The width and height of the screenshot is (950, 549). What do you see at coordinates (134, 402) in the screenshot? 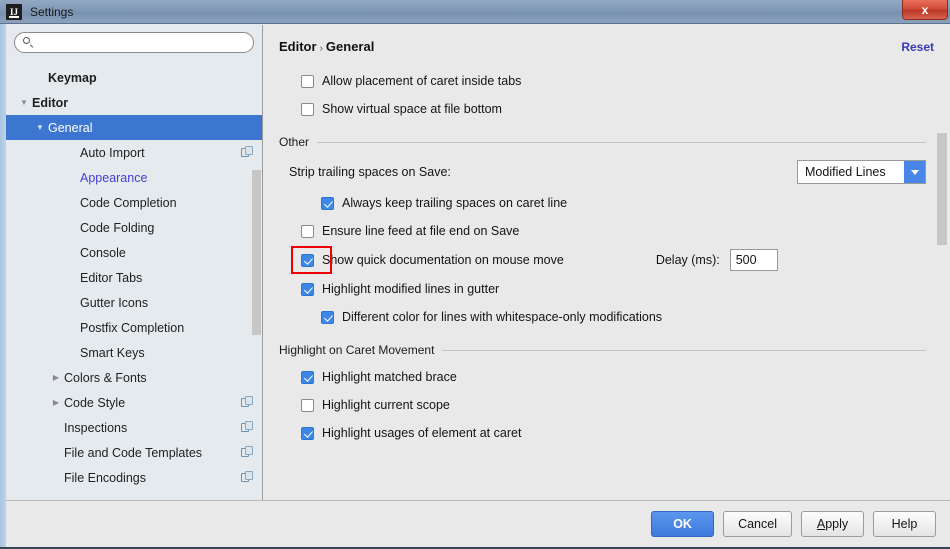
I see `sidebar-item-code-style: ▶ Code Style` at bounding box center [134, 402].